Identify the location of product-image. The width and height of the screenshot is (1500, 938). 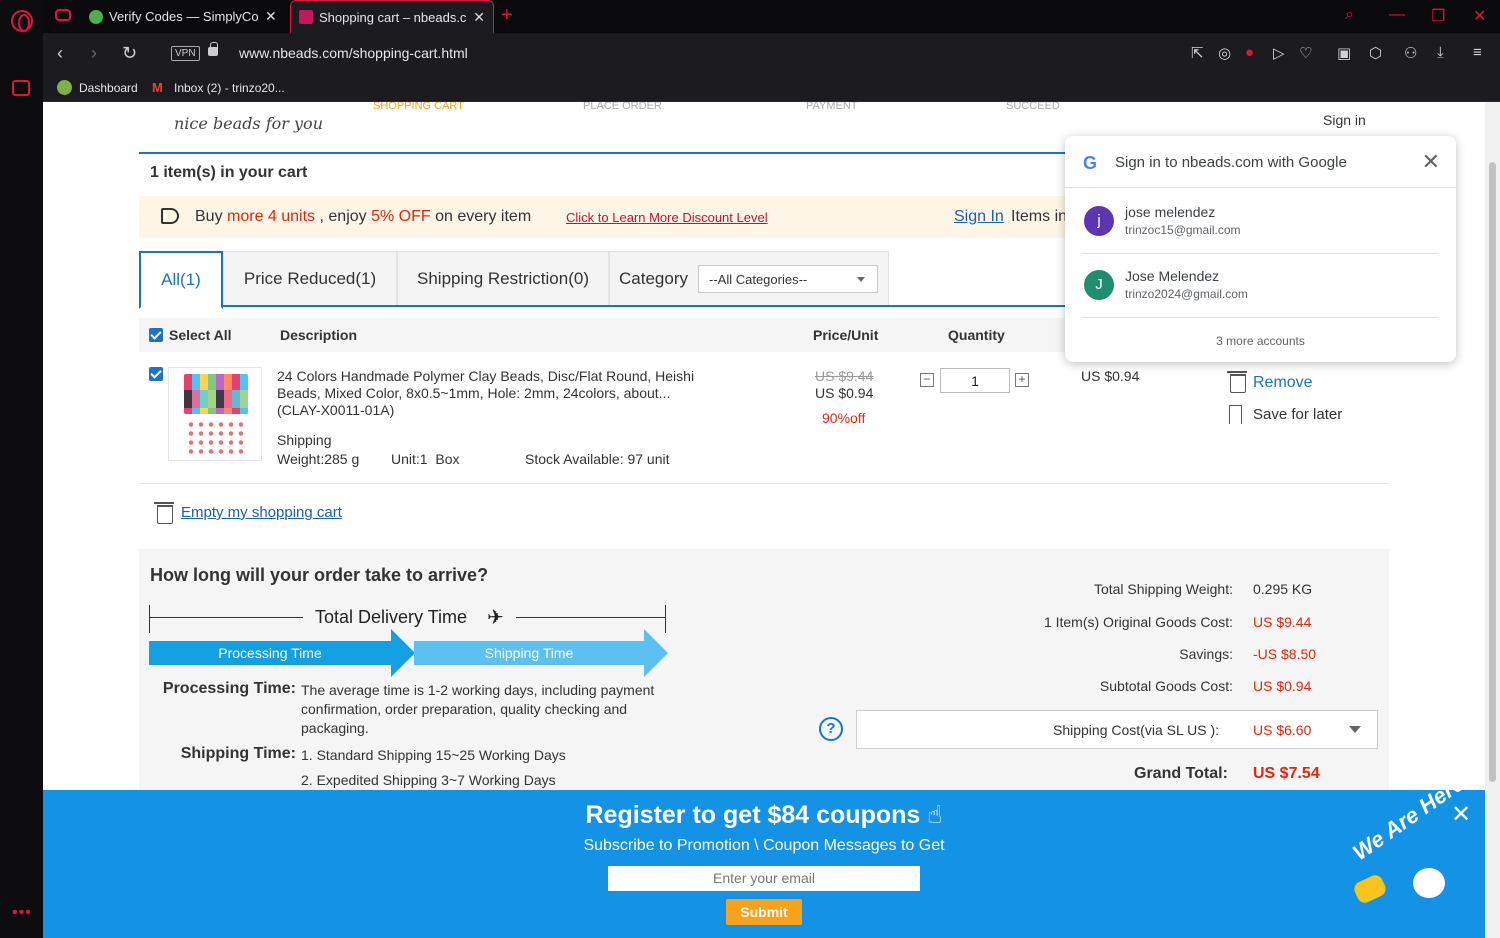
(215, 414).